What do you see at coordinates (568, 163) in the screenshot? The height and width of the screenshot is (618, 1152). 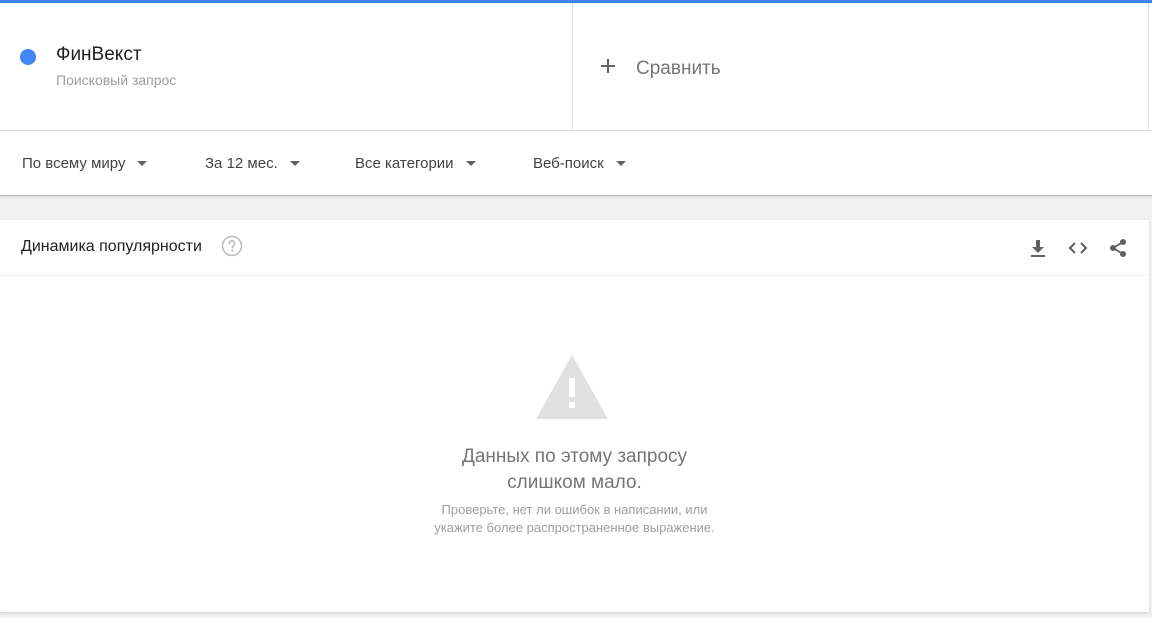 I see `filter-search-type-label: Веб-поиск` at bounding box center [568, 163].